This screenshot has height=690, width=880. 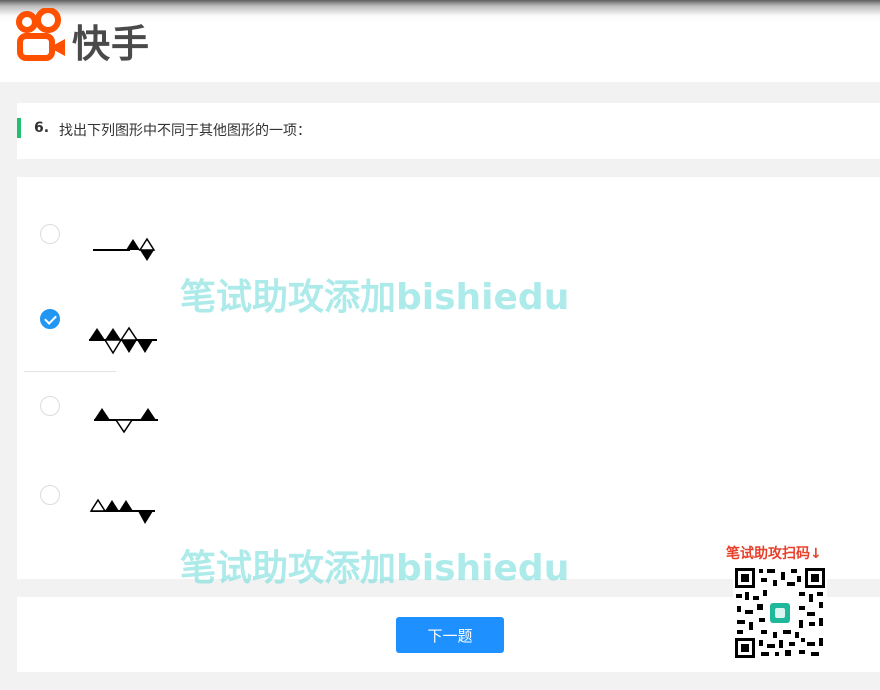 What do you see at coordinates (448, 131) in the screenshot?
I see `question-card: 6. 找出下列图形中不同于其他图形的一项：` at bounding box center [448, 131].